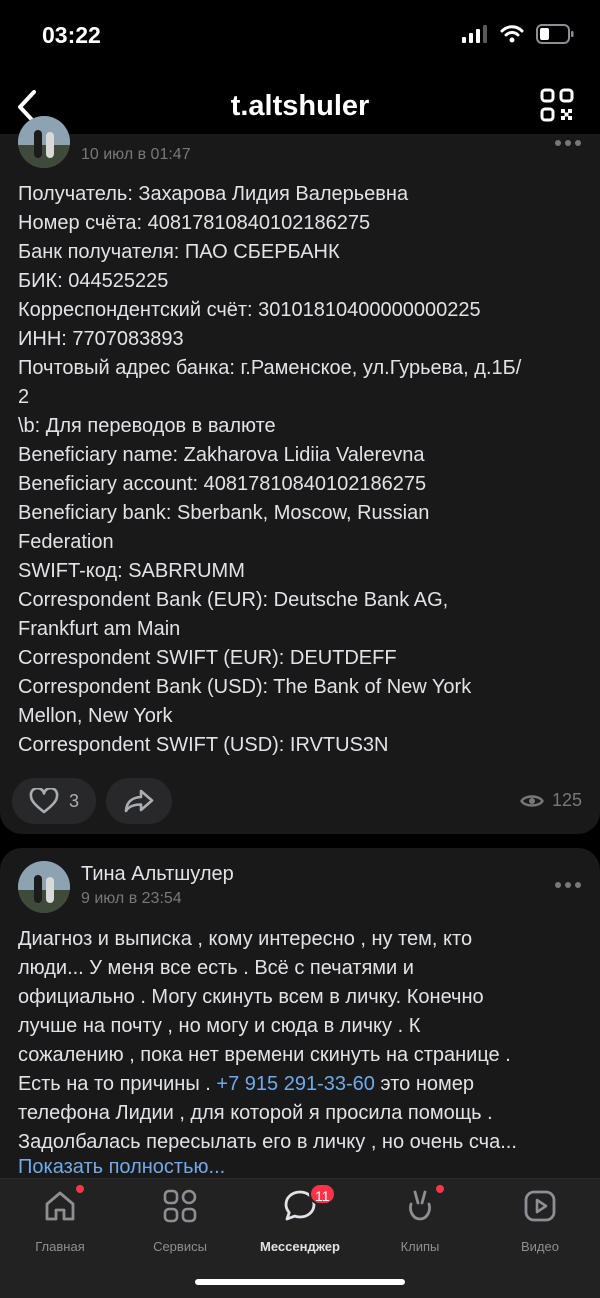 The height and width of the screenshot is (1298, 600). Describe the element at coordinates (420, 1205) in the screenshot. I see `clips-icon` at that location.